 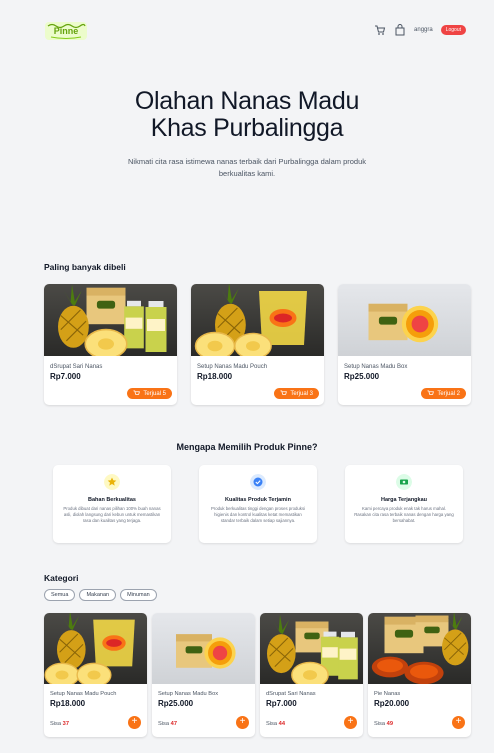 I want to click on sold-count-label: Terjual 2, so click(x=448, y=393).